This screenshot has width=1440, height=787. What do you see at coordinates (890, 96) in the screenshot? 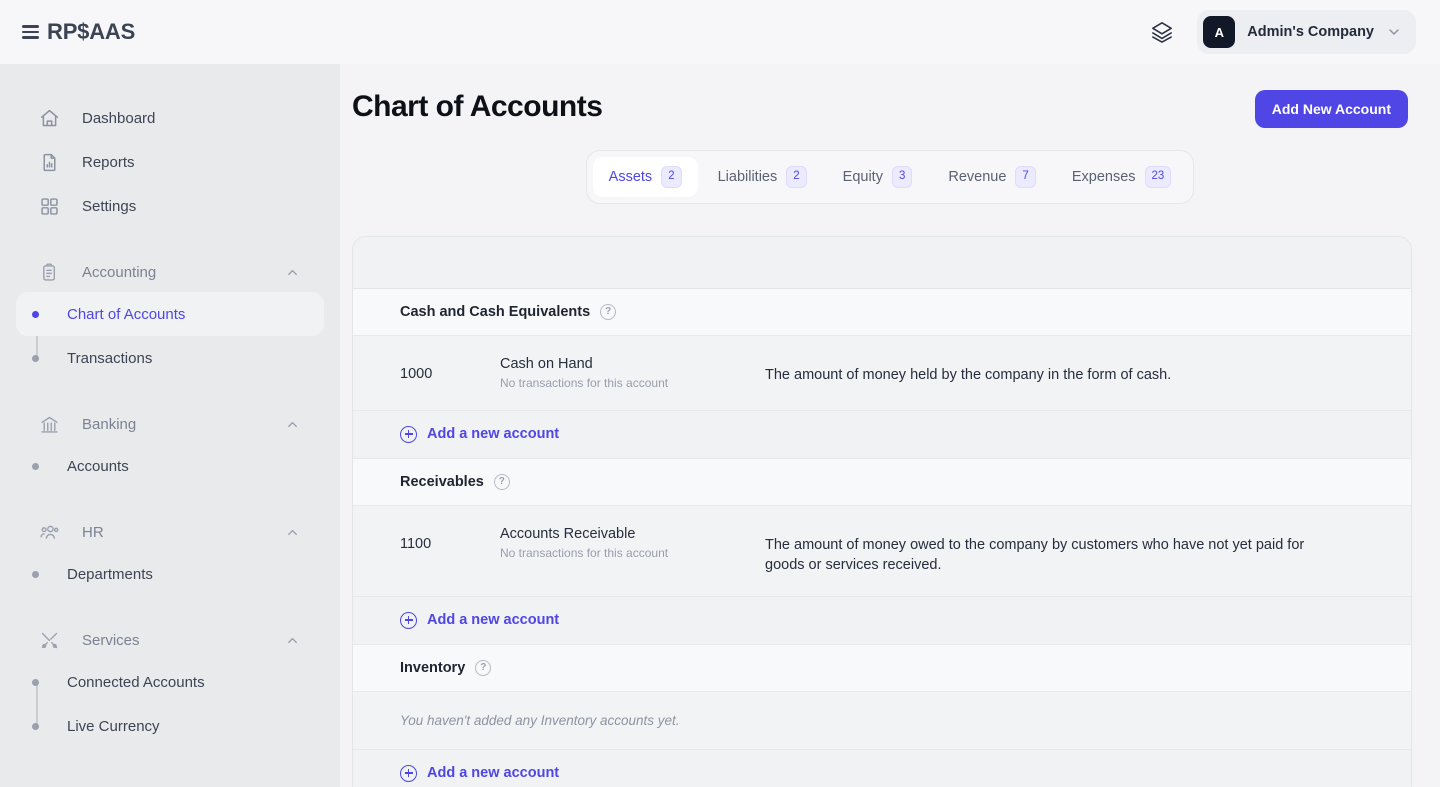
I see `page-header: Chart of Accounts Add New Account` at bounding box center [890, 96].